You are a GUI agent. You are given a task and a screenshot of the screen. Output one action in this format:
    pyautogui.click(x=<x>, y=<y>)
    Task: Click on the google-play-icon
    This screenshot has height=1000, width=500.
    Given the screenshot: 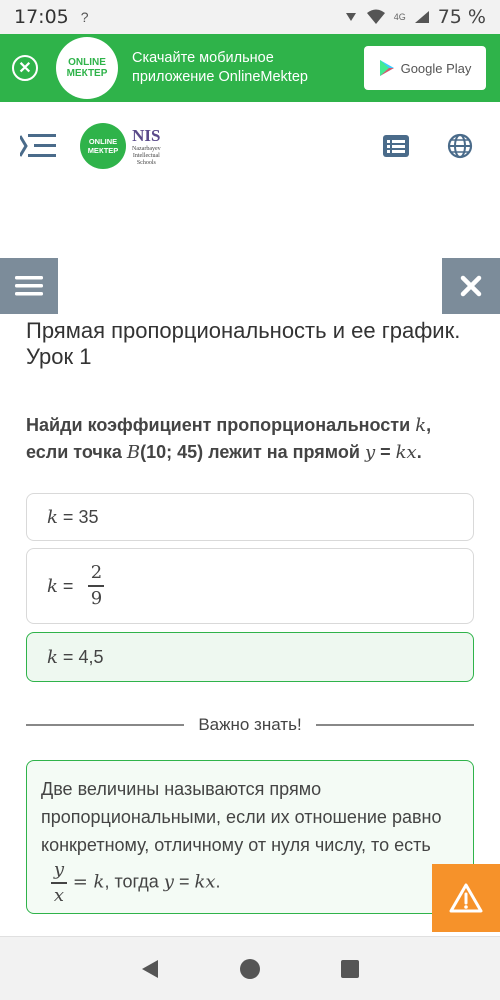 What is the action you would take?
    pyautogui.click(x=386, y=68)
    